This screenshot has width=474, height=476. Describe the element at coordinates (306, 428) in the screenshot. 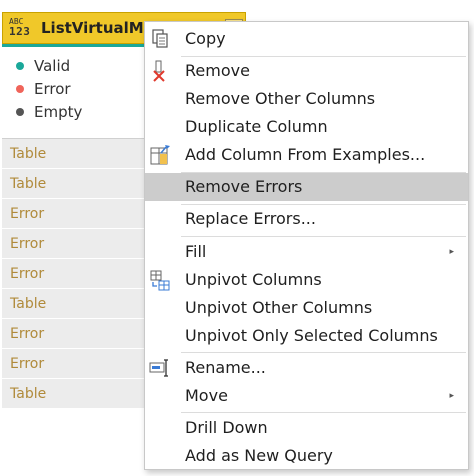

I see `menu-item-drill-down: Drill Down` at that location.